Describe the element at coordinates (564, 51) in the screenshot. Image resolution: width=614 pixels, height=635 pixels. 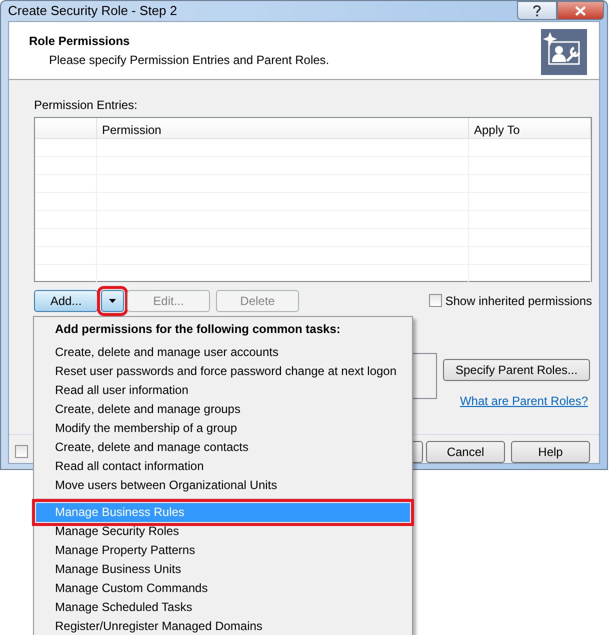
I see `user-wrench-icon` at that location.